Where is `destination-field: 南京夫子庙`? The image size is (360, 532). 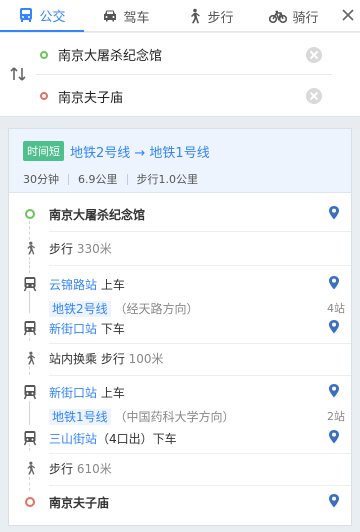
destination-field: 南京夫子庙 is located at coordinates (184, 96).